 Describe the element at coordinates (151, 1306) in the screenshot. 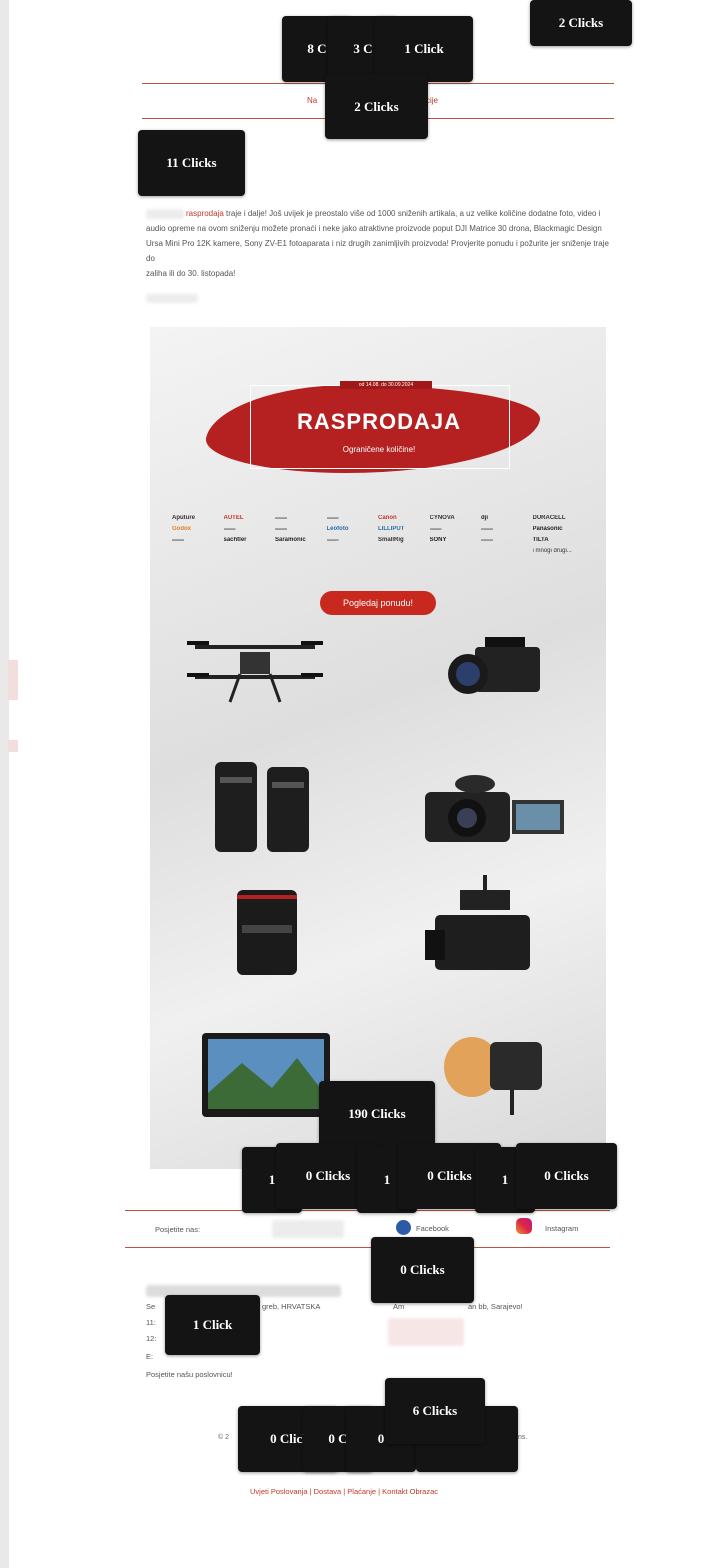

I see `address-line1a: Se` at that location.